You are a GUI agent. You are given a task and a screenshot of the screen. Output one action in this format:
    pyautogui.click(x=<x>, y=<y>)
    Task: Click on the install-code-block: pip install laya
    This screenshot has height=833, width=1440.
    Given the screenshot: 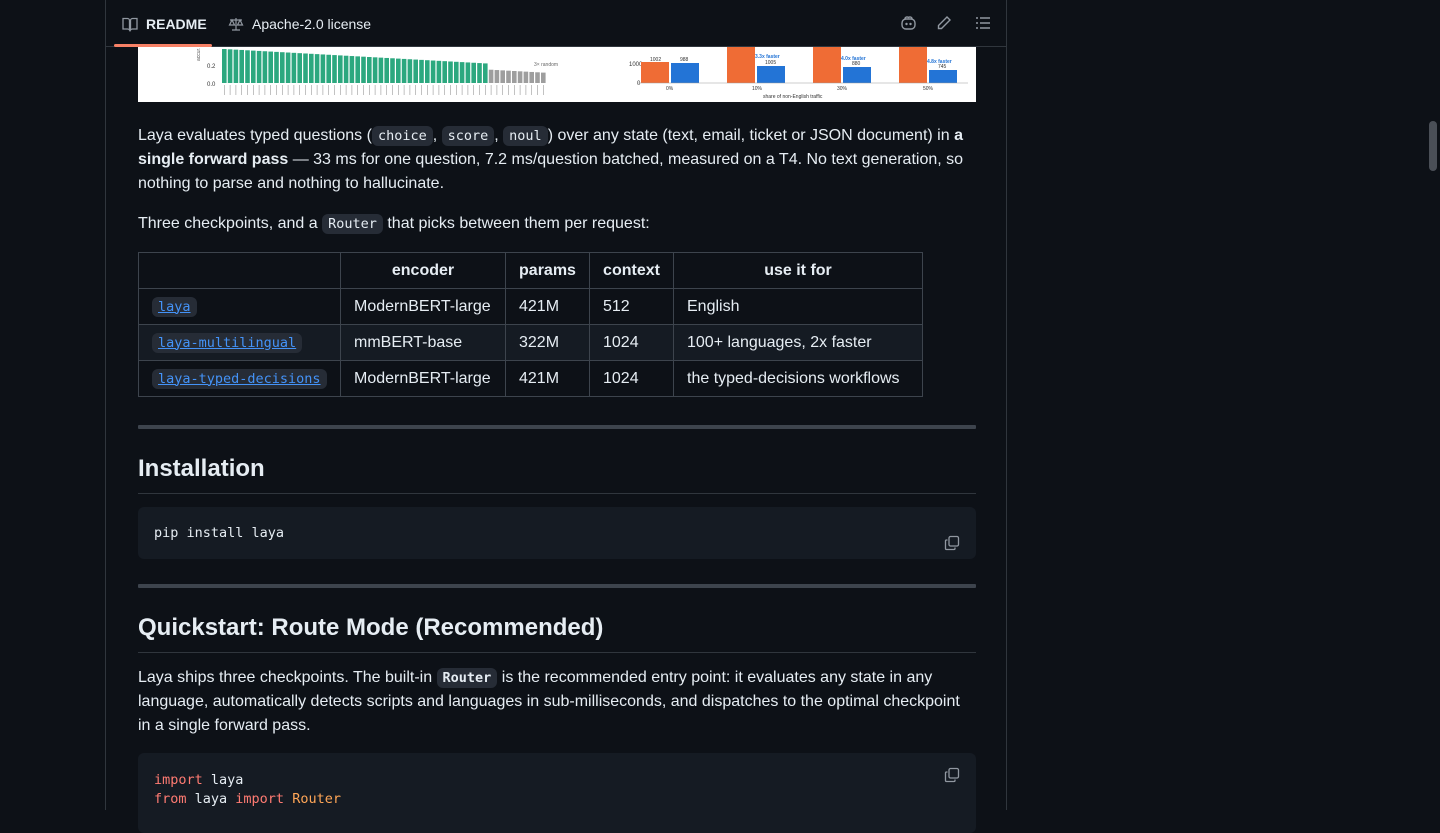 What is the action you would take?
    pyautogui.click(x=557, y=533)
    